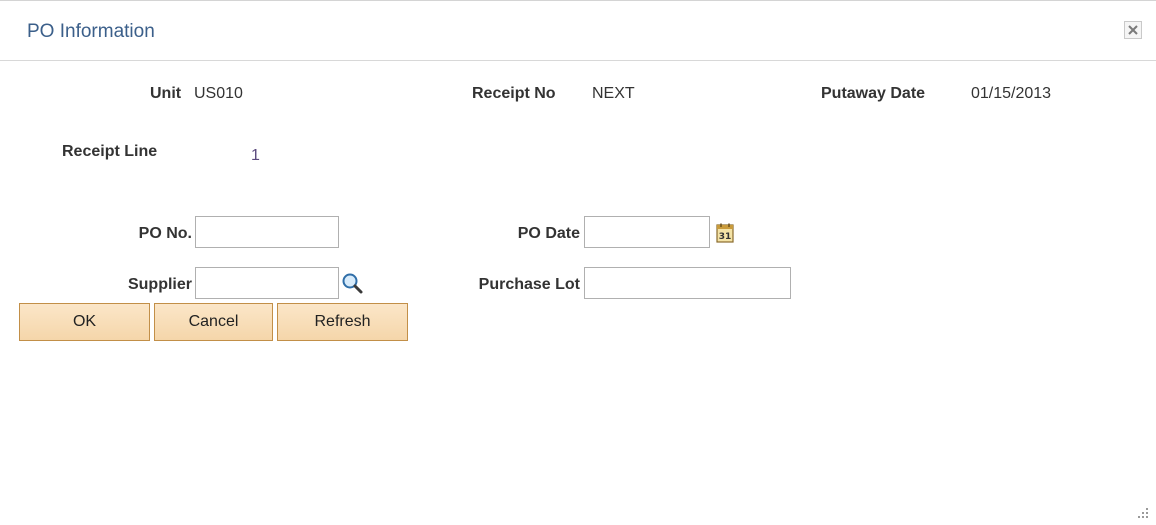 The width and height of the screenshot is (1156, 525). Describe the element at coordinates (613, 93) in the screenshot. I see `receipt-no-value: NEXT` at that location.